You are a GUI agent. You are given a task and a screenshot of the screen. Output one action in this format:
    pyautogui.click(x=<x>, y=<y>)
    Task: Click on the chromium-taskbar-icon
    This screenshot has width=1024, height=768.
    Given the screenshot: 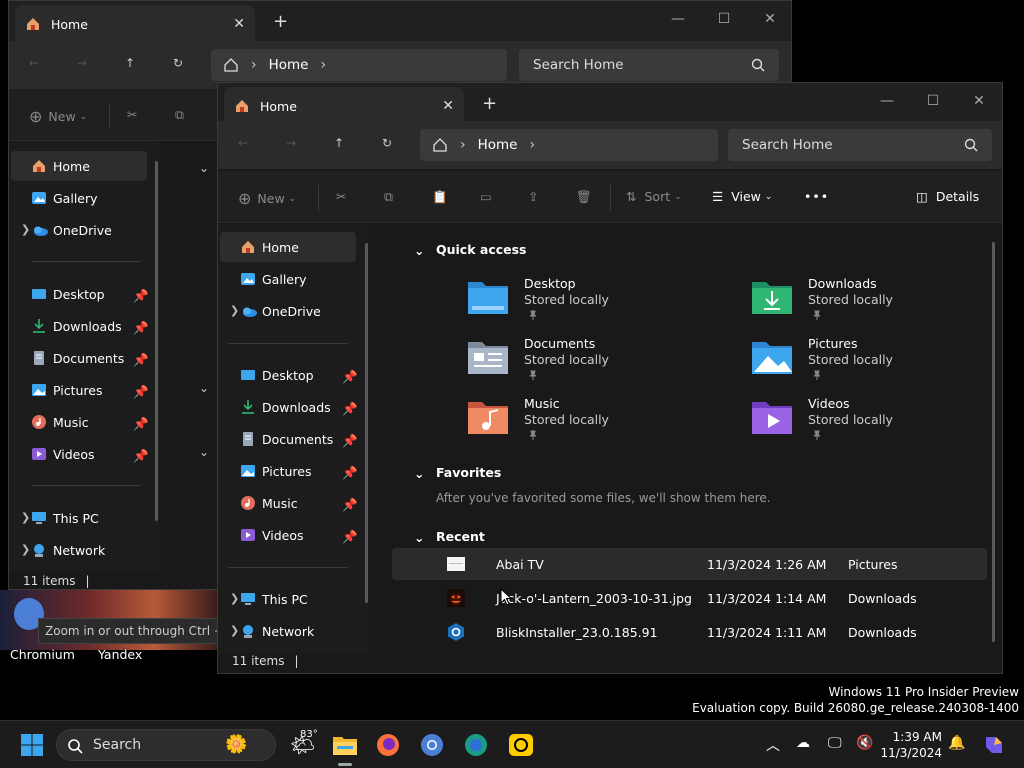 What is the action you would take?
    pyautogui.click(x=432, y=745)
    